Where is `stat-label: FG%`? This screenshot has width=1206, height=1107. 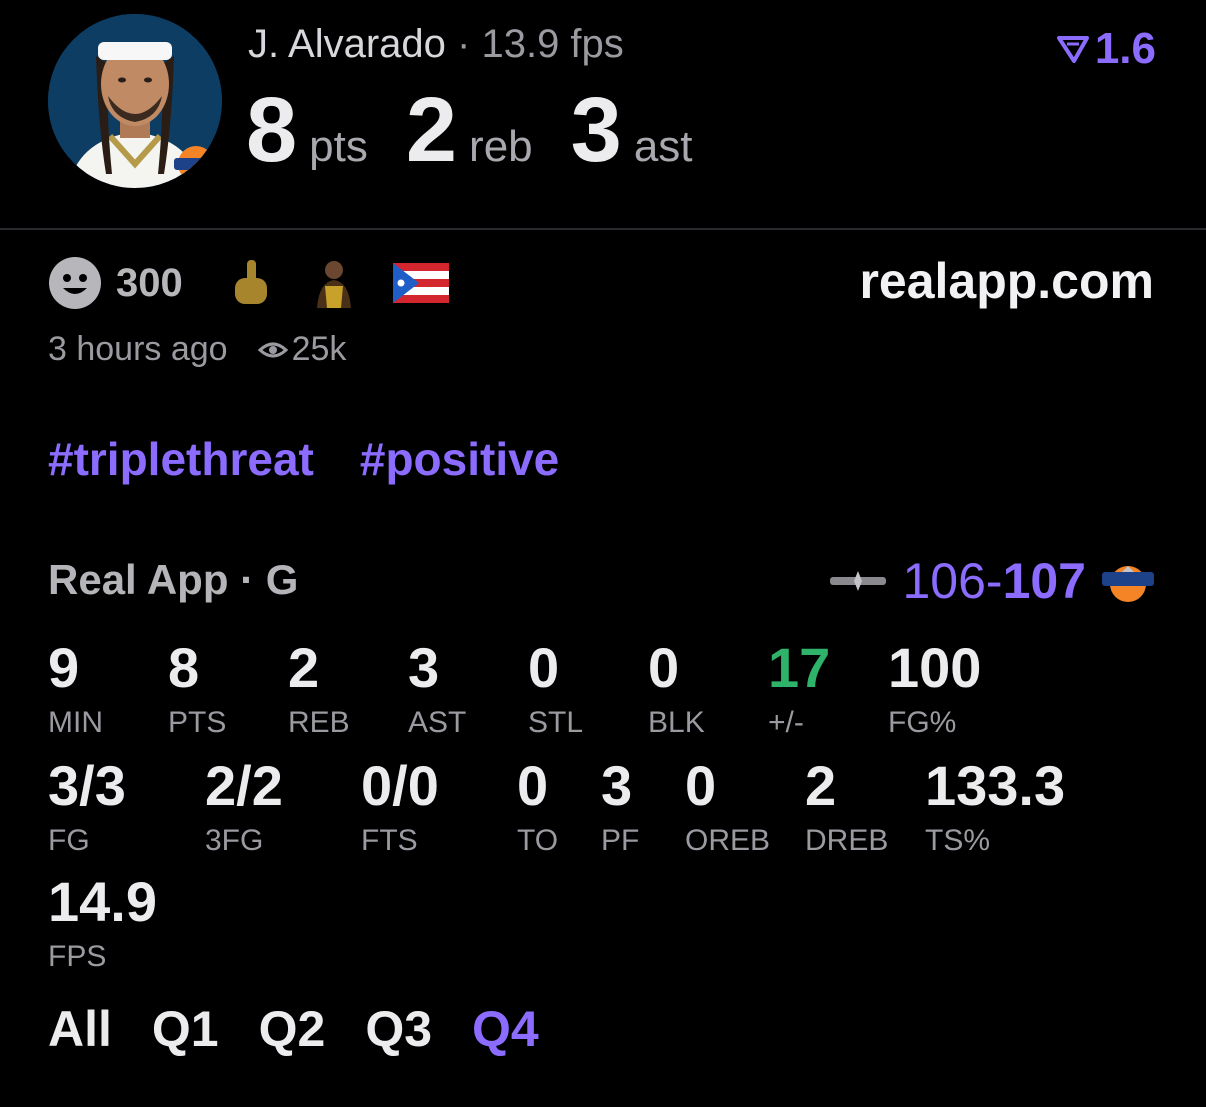 stat-label: FG% is located at coordinates (922, 722).